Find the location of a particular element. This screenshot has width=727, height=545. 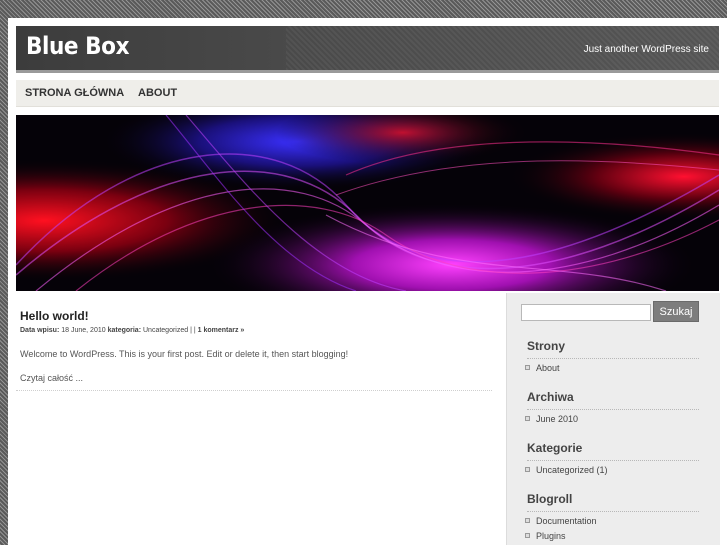

widget-item-uncategorized: Uncategorized (1) is located at coordinates (566, 470).